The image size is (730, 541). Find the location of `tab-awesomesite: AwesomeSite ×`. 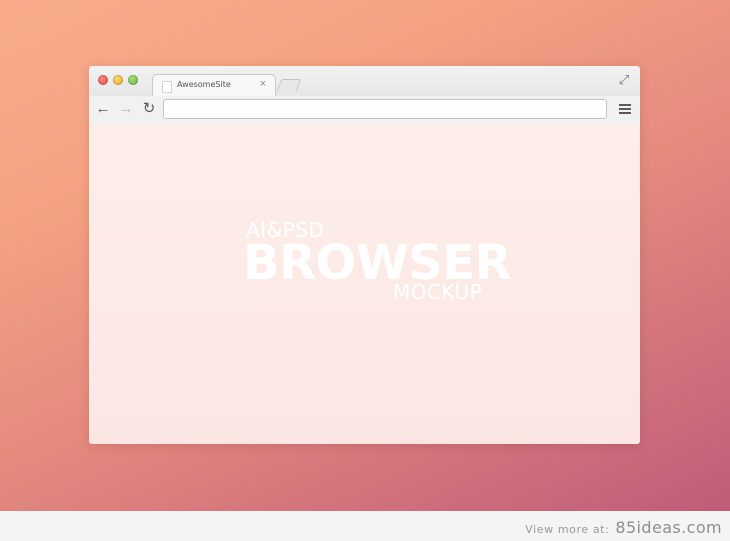

tab-awesomesite: AwesomeSite × is located at coordinates (214, 85).